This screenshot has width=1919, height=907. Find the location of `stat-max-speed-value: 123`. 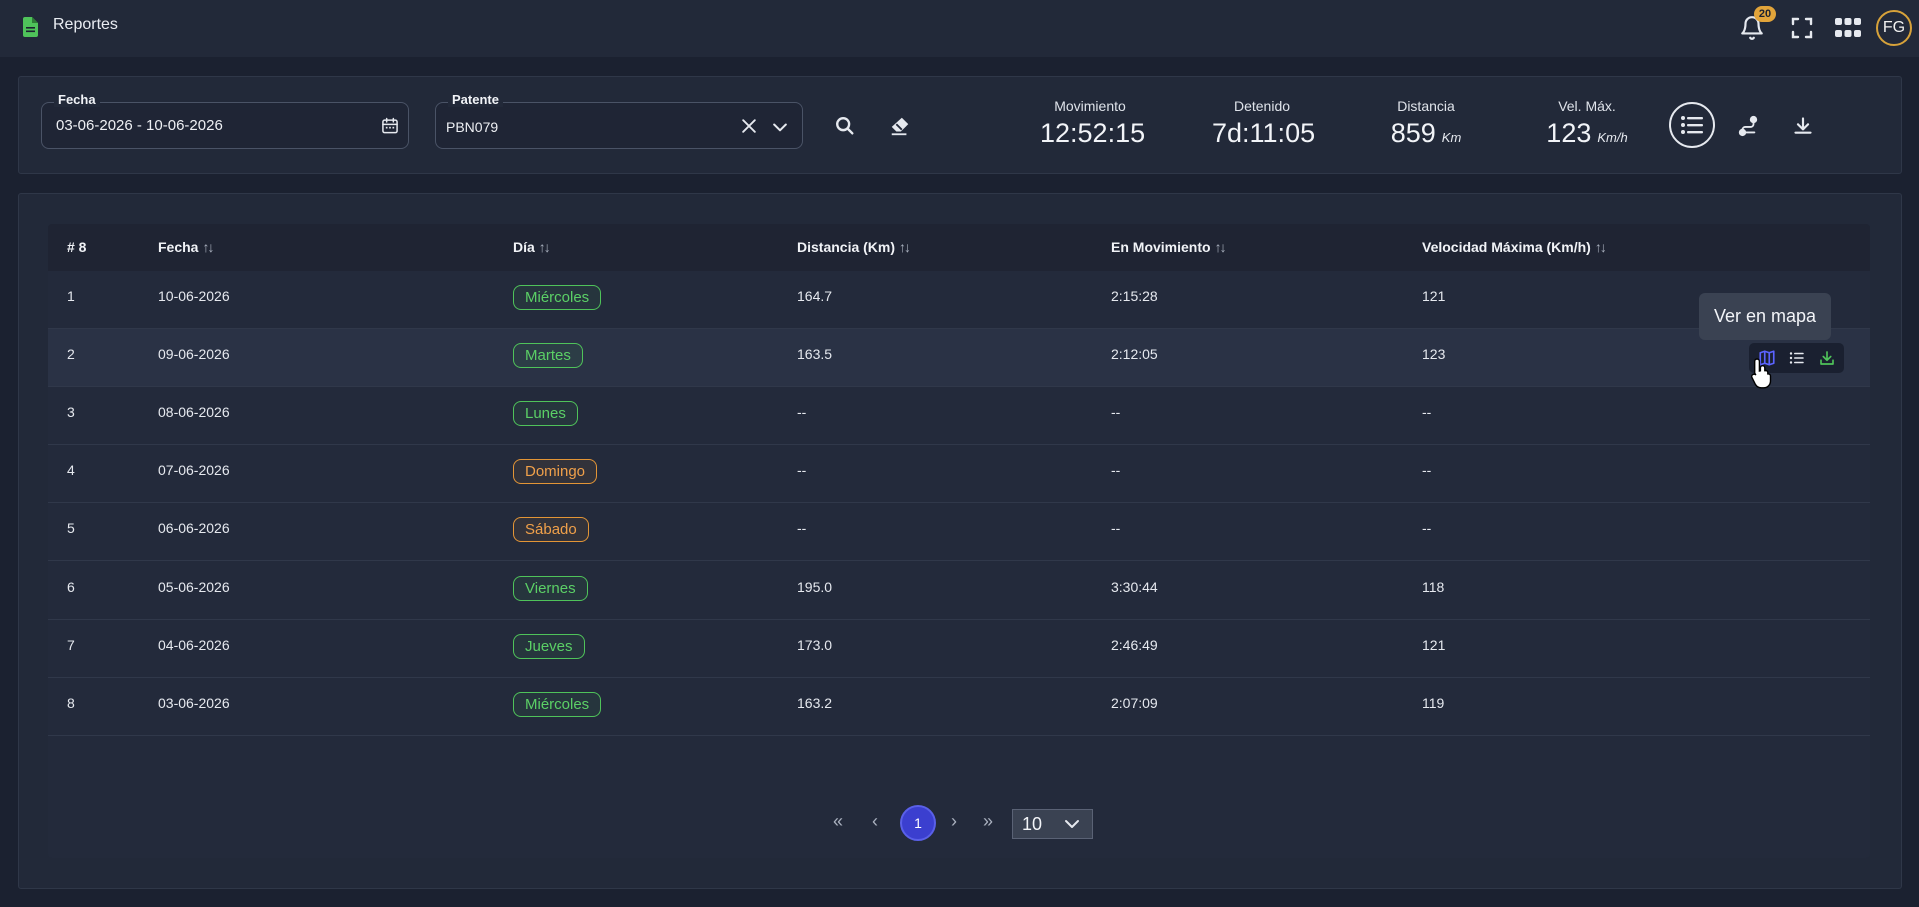

stat-max-speed-value: 123 is located at coordinates (1569, 133).